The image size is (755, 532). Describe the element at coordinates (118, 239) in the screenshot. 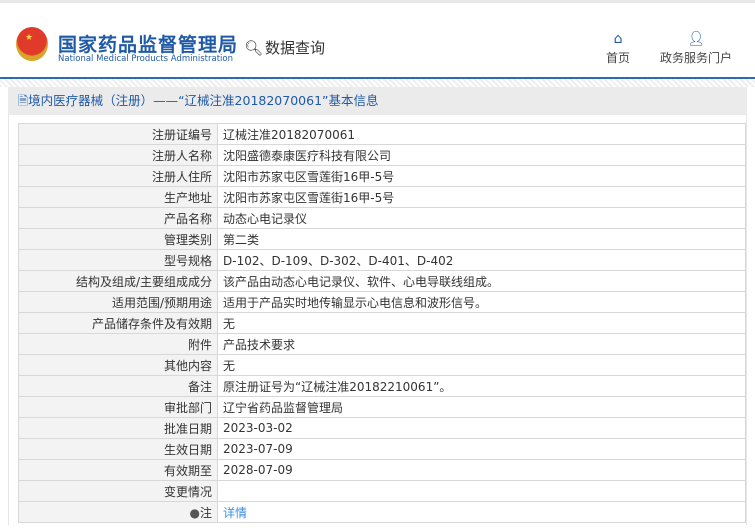

I see `field-label: 管理类别` at that location.